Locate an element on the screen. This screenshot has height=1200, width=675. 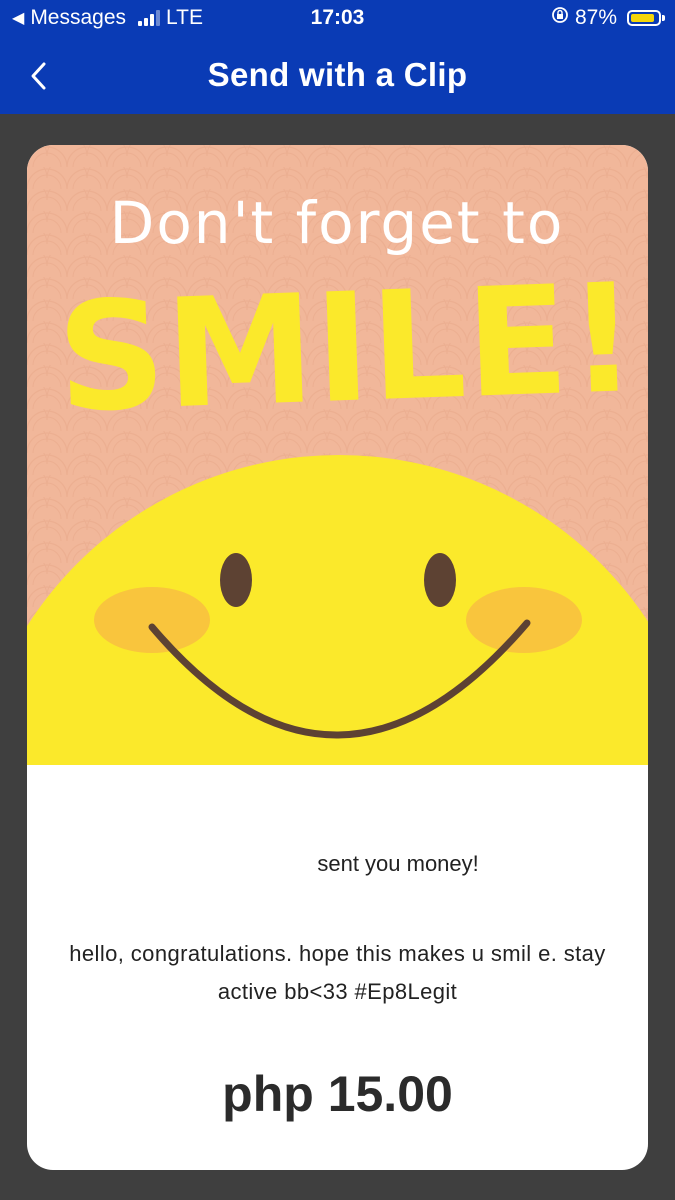
battery-icon is located at coordinates (646, 18).